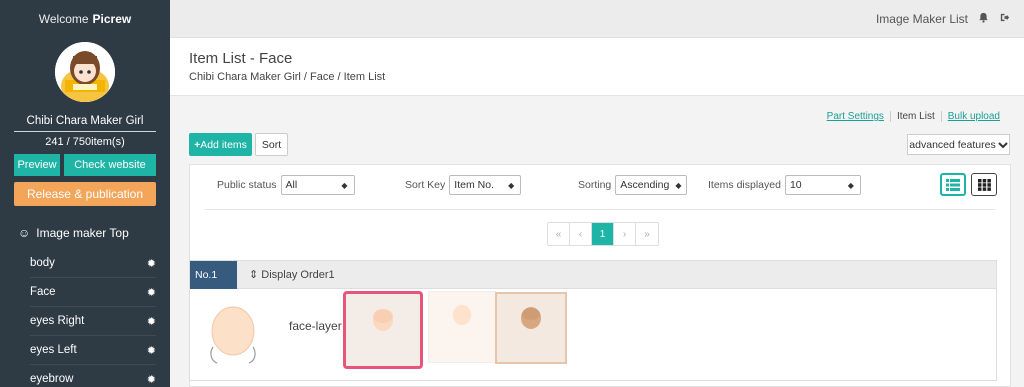  What do you see at coordinates (85, 142) in the screenshot?
I see `item-count: 241 / 750item(s)` at bounding box center [85, 142].